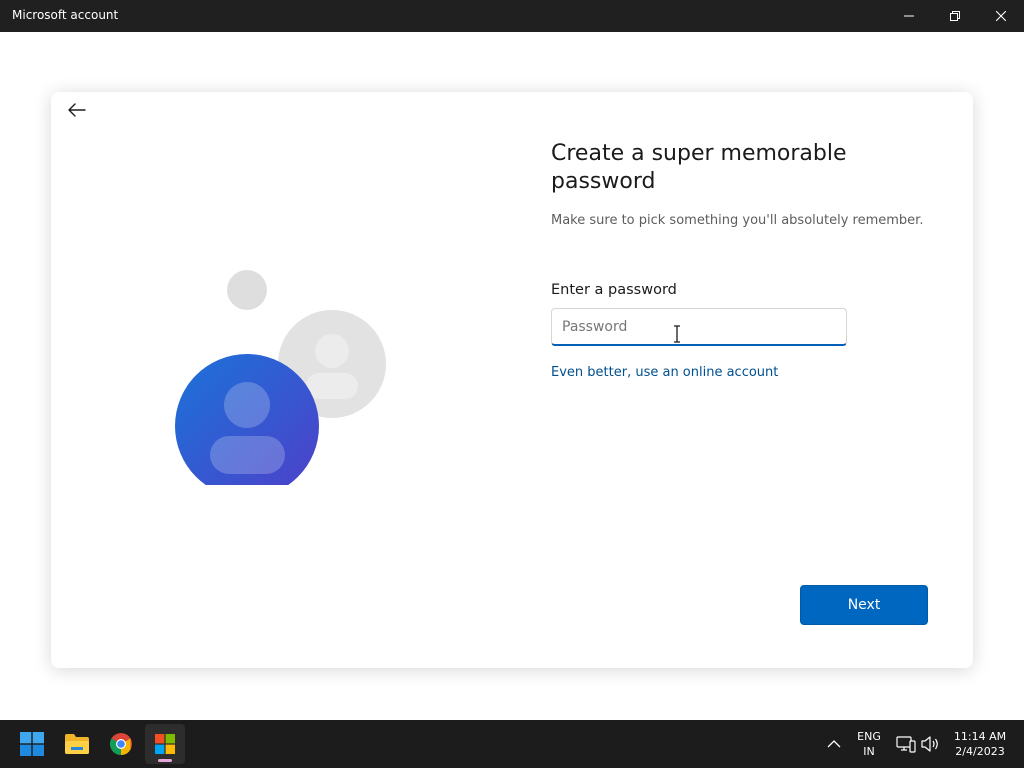 The height and width of the screenshot is (768, 1024). Describe the element at coordinates (614, 290) in the screenshot. I see `password-label: Enter a password` at that location.